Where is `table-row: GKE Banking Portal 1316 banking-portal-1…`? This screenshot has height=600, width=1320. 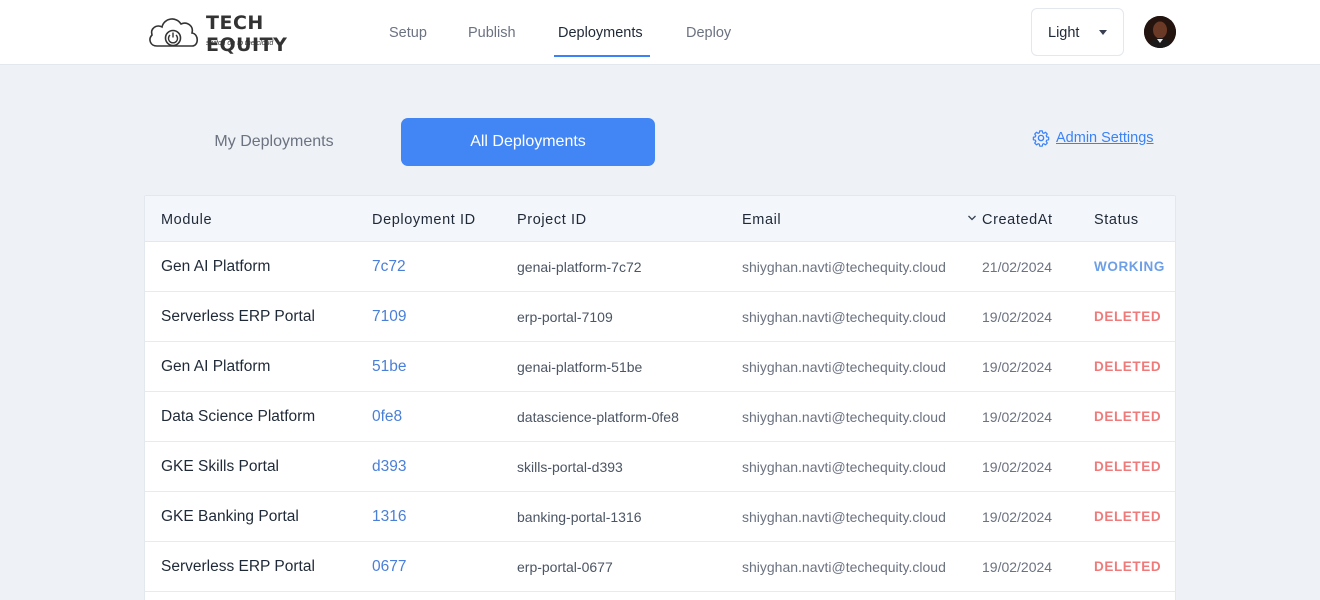 table-row: GKE Banking Portal 1316 banking-portal-1… is located at coordinates (660, 517).